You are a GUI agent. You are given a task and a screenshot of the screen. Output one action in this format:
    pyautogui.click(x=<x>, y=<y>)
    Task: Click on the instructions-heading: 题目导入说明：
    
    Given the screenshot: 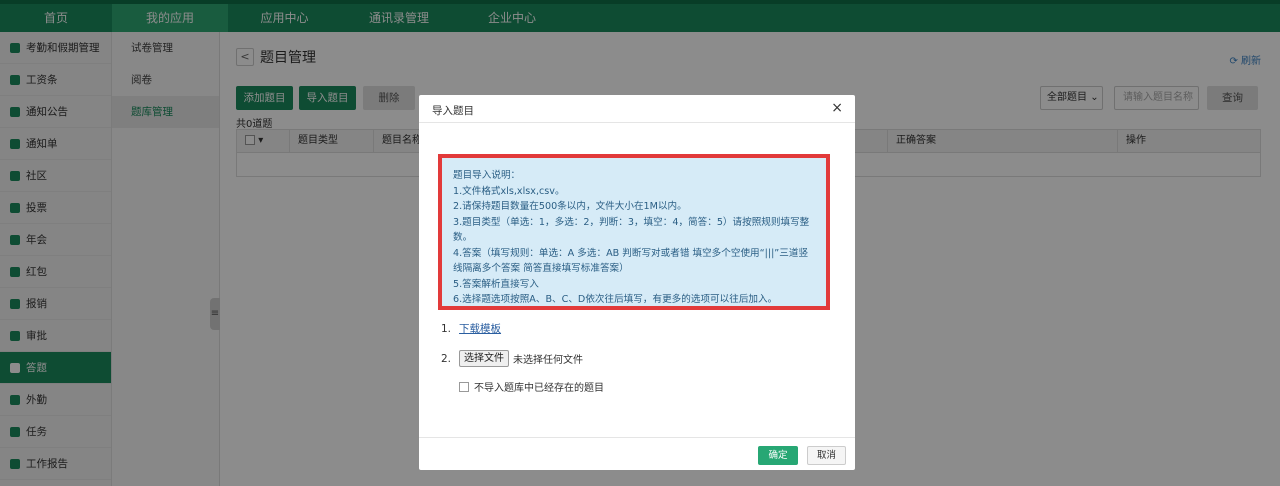 What is the action you would take?
    pyautogui.click(x=487, y=175)
    